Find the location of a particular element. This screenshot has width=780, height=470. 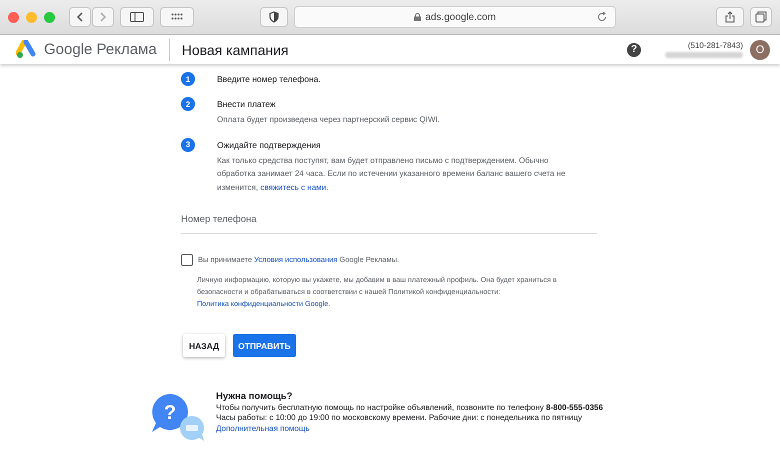

step-number: 2 is located at coordinates (188, 104).